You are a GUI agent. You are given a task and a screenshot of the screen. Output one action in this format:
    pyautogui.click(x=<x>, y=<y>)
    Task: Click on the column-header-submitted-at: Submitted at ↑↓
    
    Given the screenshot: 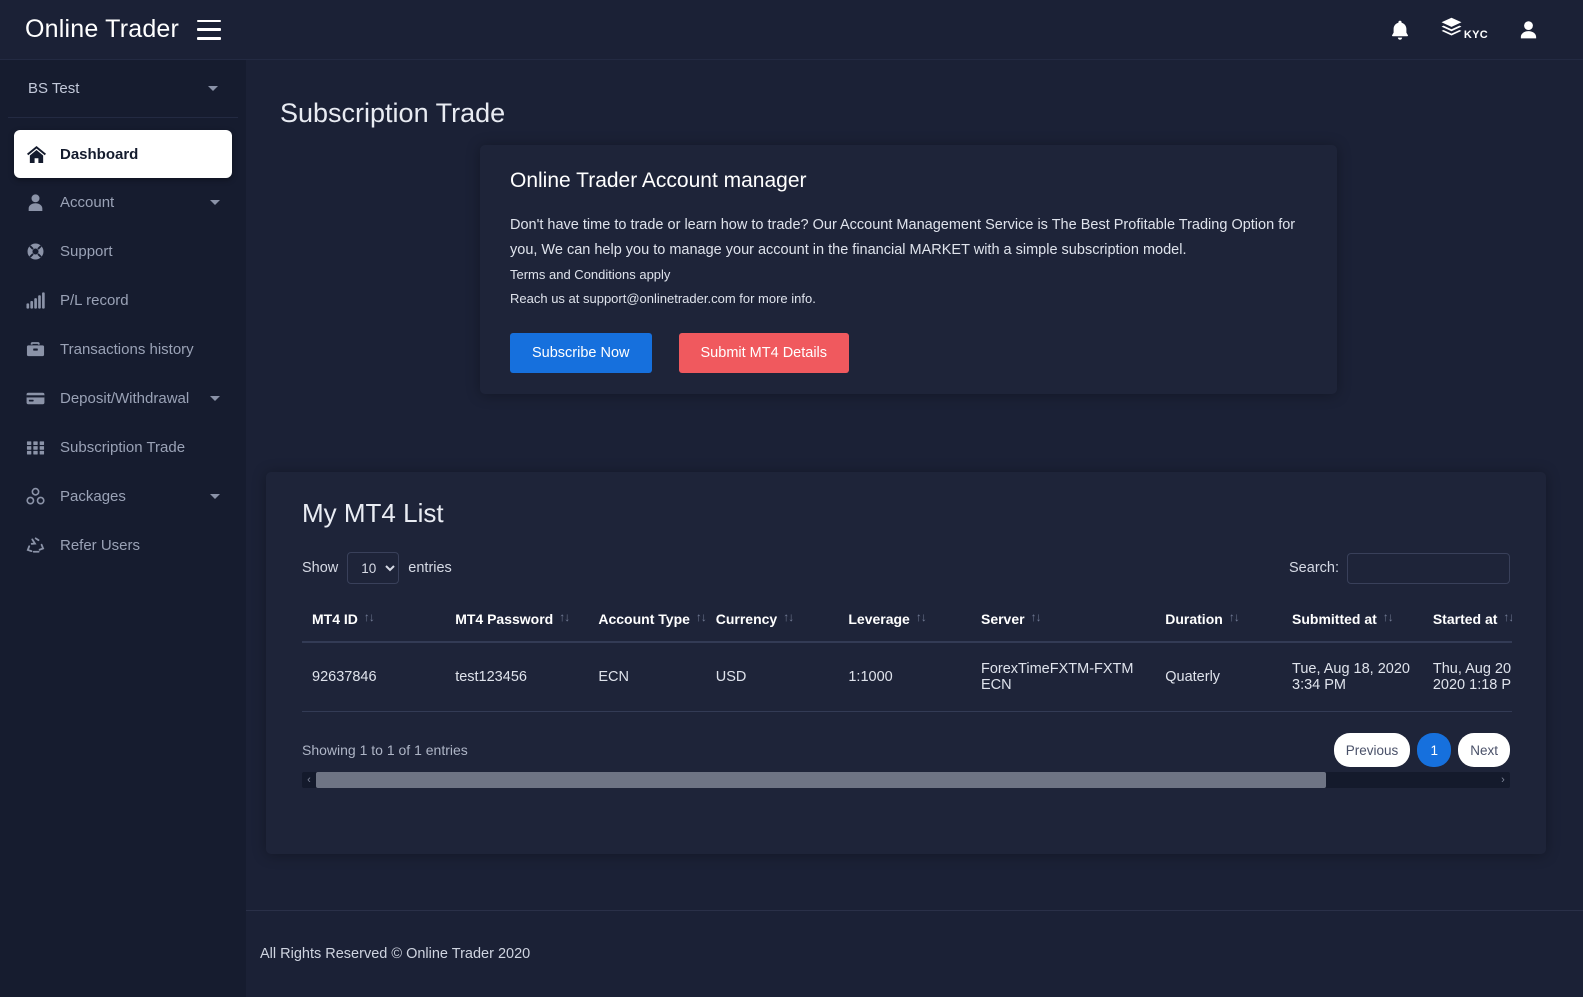 What is the action you would take?
    pyautogui.click(x=1352, y=623)
    